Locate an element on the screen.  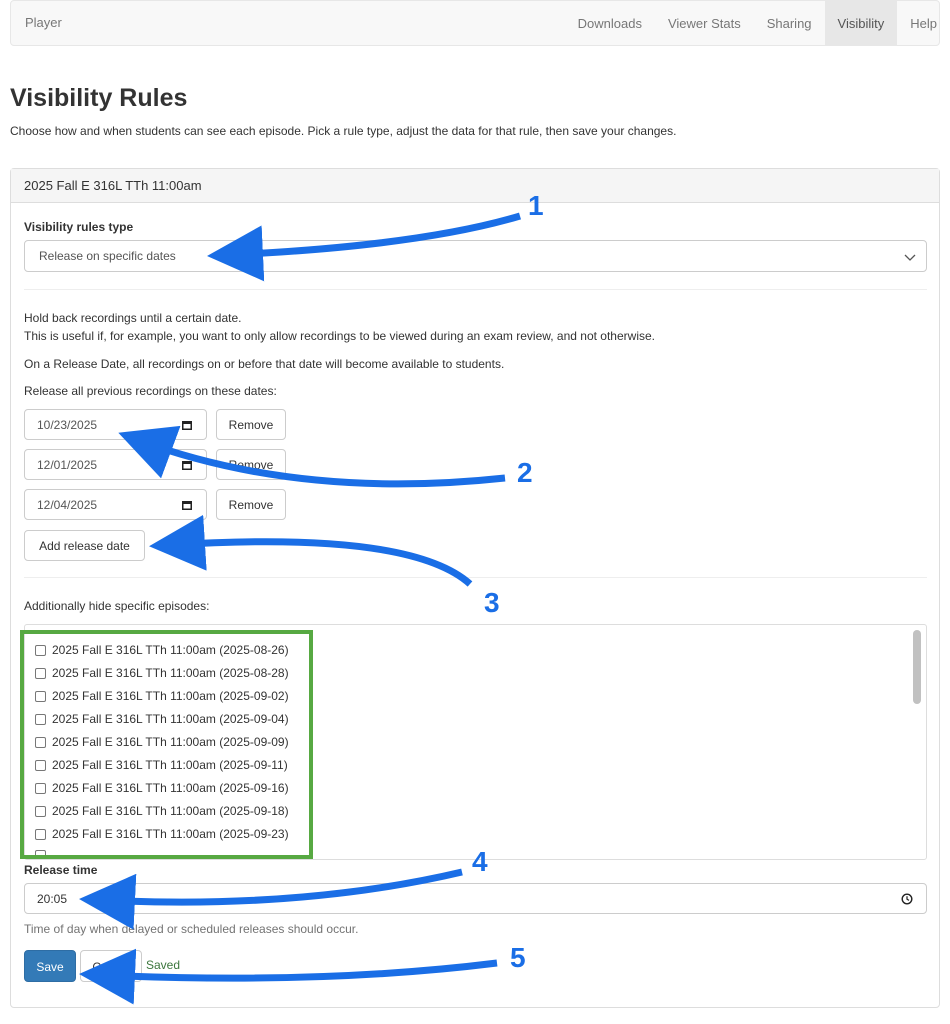
release-date-input: 12/01/2025 is located at coordinates (115, 464).